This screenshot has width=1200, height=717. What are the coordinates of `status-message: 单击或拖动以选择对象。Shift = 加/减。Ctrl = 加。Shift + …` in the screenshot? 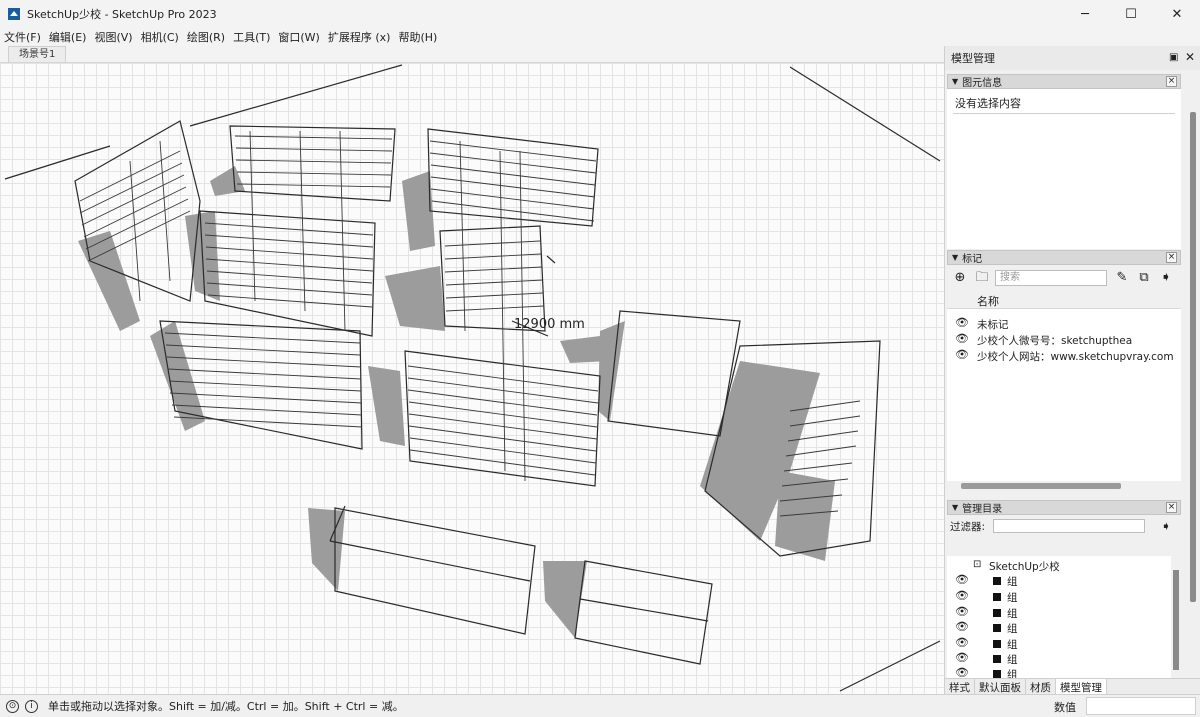 It's located at (226, 706).